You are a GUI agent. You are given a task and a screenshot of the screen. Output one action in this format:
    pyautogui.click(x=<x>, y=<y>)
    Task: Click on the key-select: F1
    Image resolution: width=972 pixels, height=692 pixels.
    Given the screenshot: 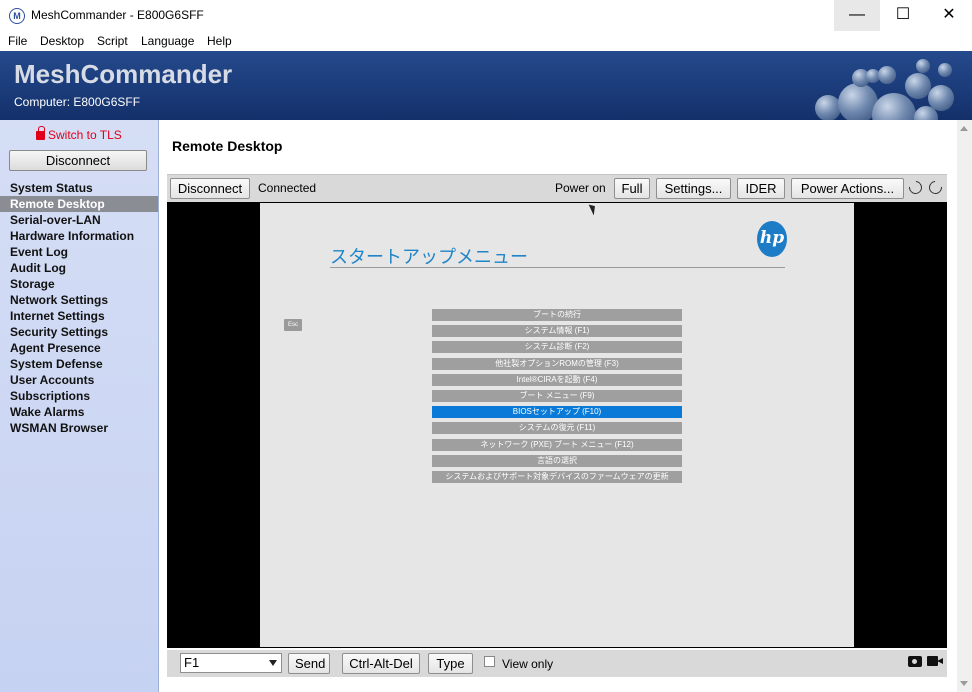 What is the action you would take?
    pyautogui.click(x=231, y=663)
    